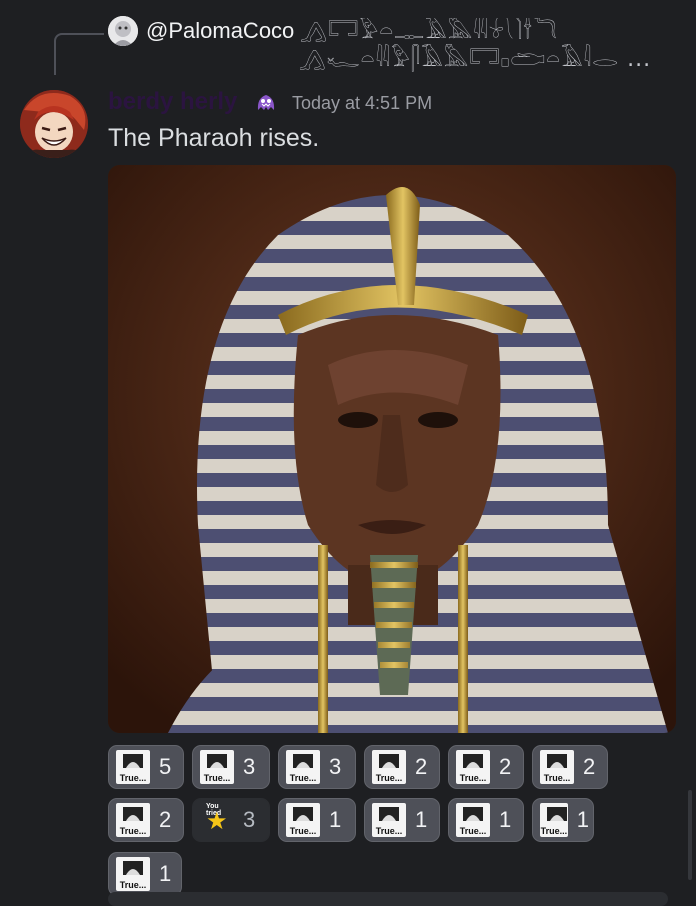 The image size is (696, 906). I want to click on reaction-true-4: True... 2, so click(402, 767).